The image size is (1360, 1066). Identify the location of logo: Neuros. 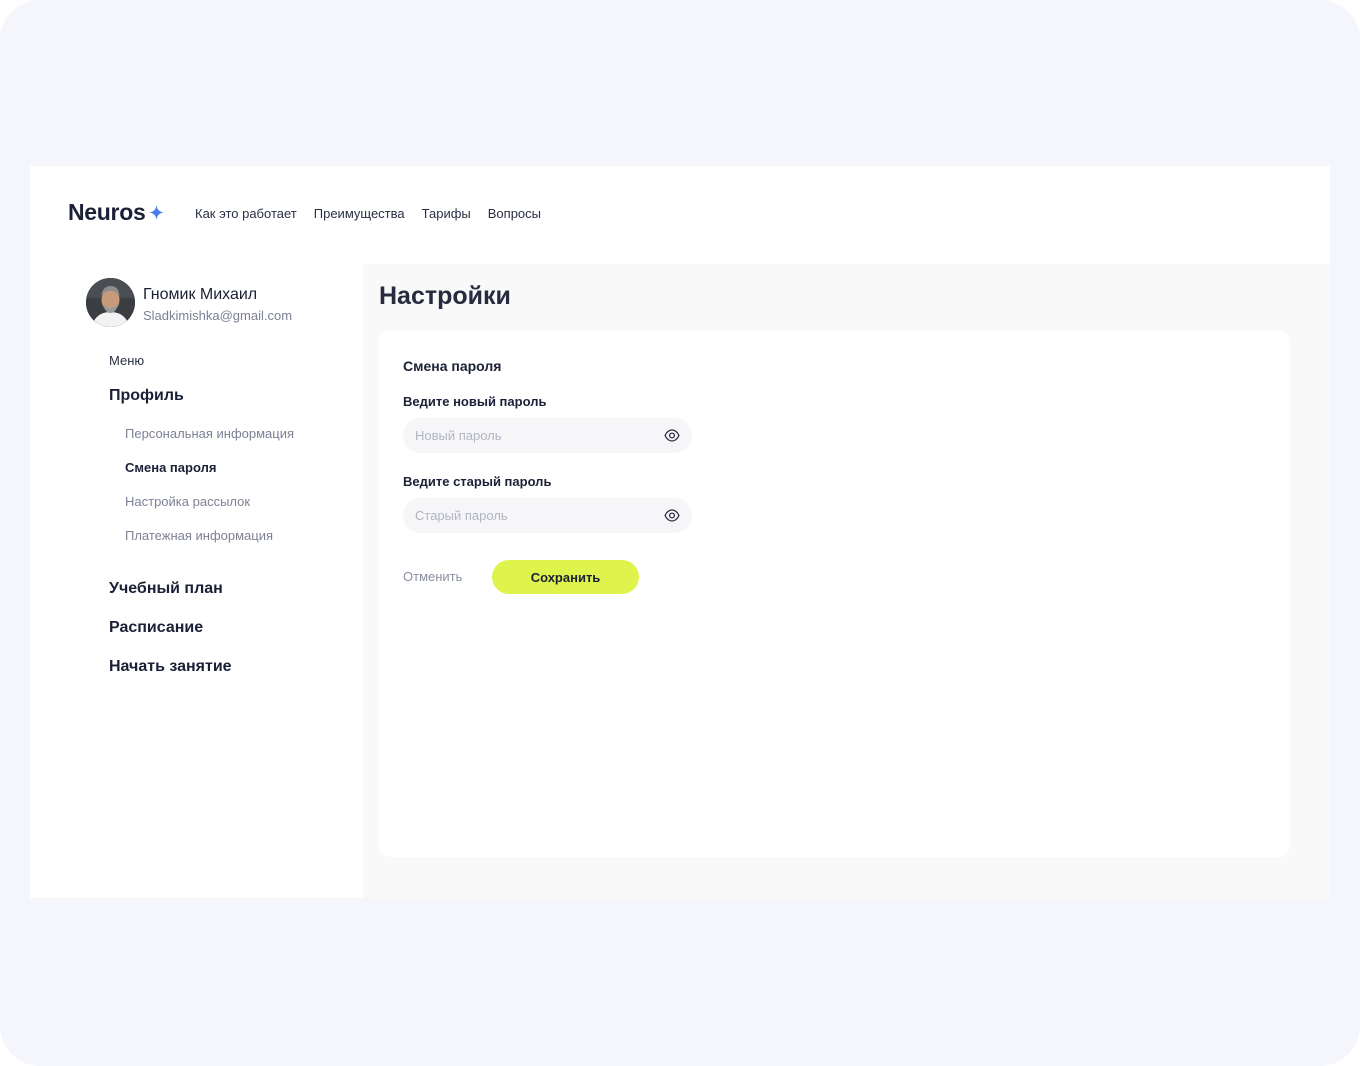
(116, 212).